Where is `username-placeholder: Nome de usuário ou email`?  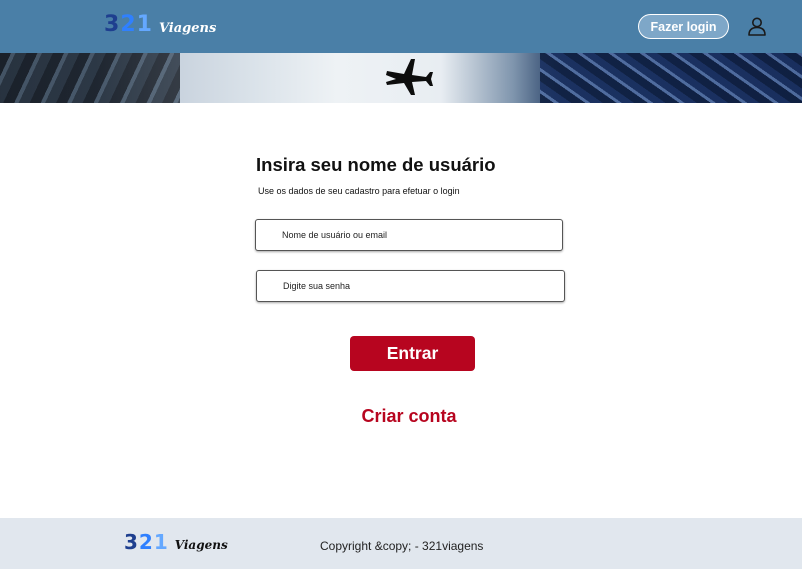
username-placeholder: Nome de usuário ou email is located at coordinates (335, 235).